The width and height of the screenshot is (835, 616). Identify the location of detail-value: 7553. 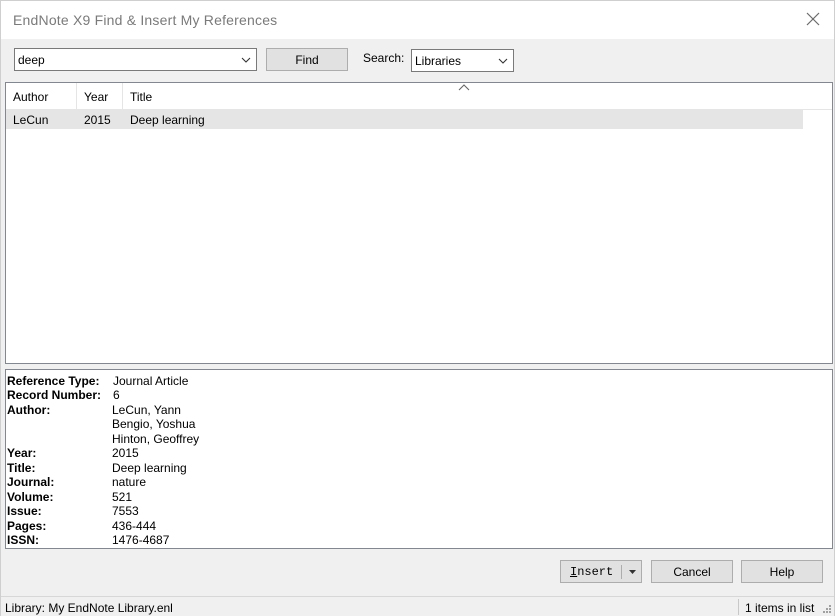
(125, 511).